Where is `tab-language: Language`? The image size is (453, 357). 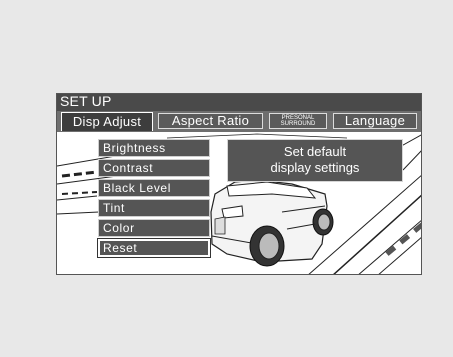
tab-language: Language is located at coordinates (375, 121).